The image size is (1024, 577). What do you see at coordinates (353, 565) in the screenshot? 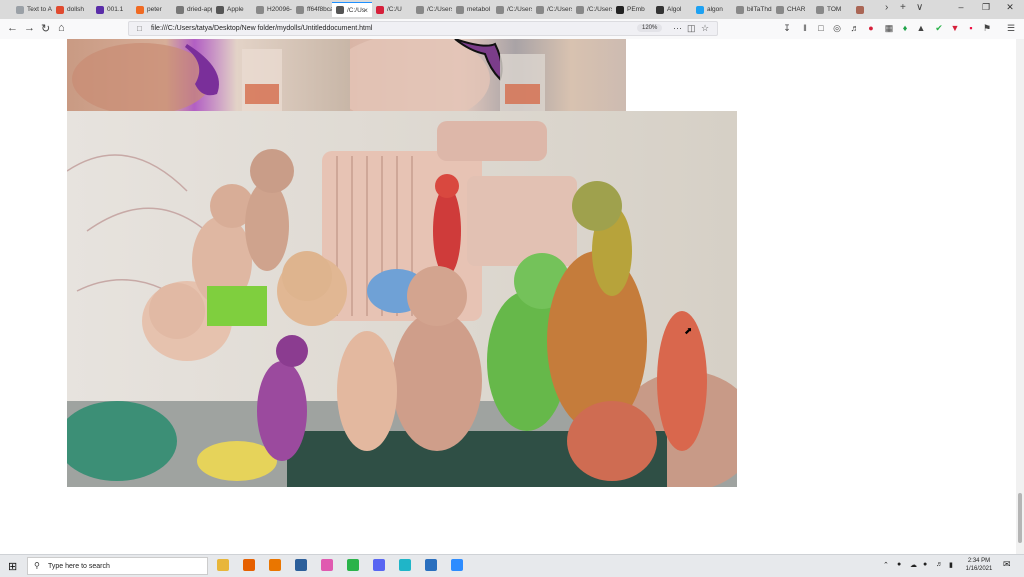
I see `app-green-icon` at bounding box center [353, 565].